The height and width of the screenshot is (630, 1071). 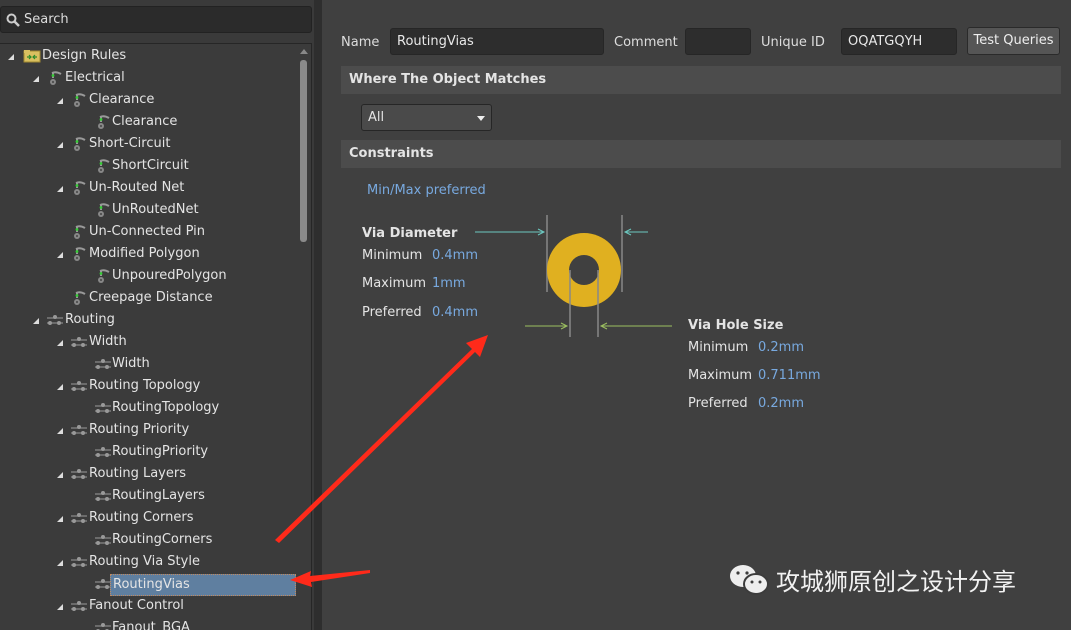 I want to click on tree-item: Fanout Control, so click(x=150, y=606).